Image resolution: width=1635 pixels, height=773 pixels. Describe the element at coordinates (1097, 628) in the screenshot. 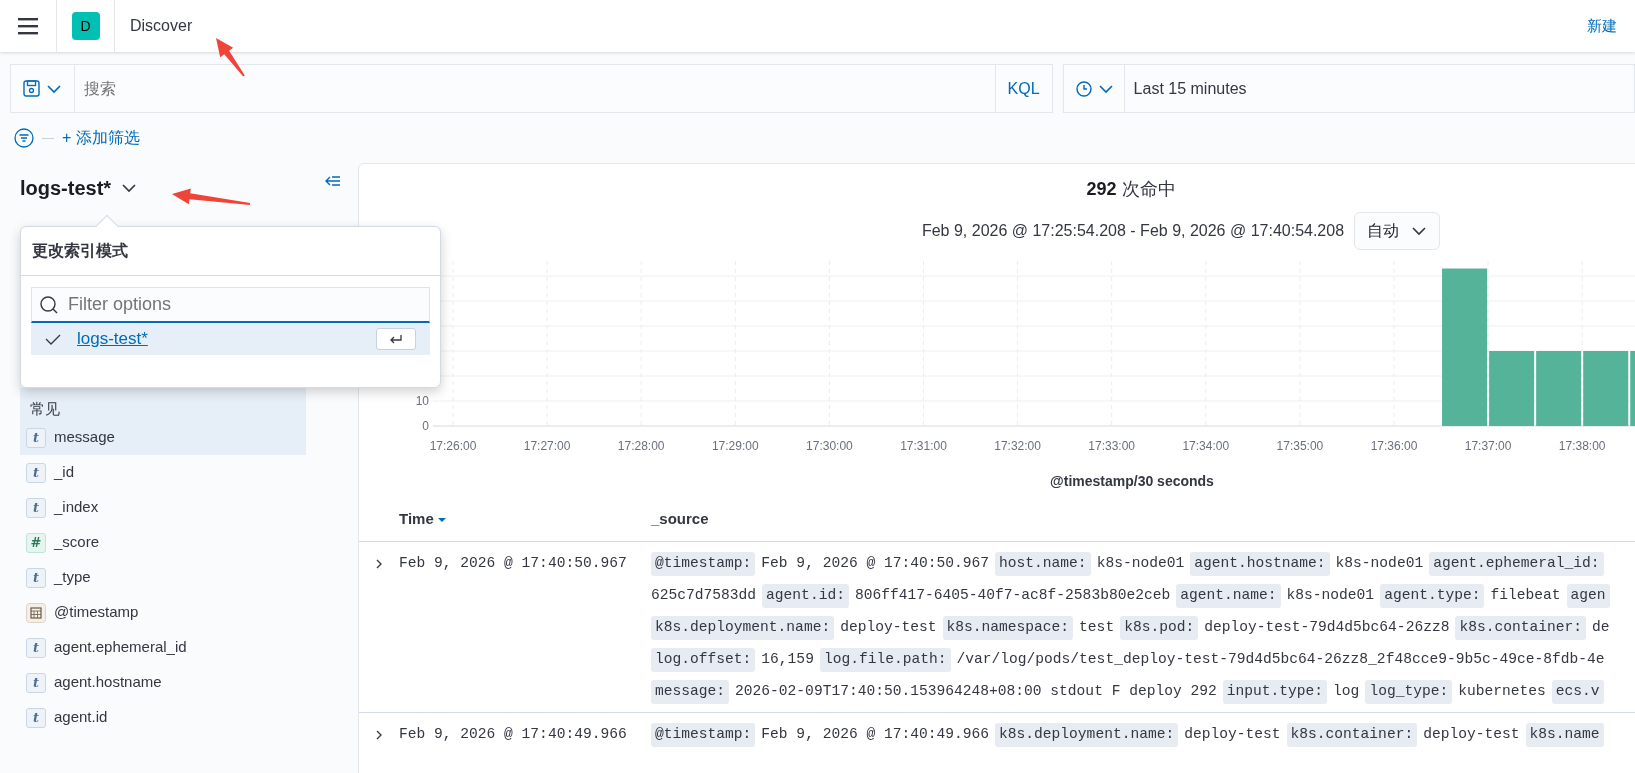

I see `field-value: test` at that location.